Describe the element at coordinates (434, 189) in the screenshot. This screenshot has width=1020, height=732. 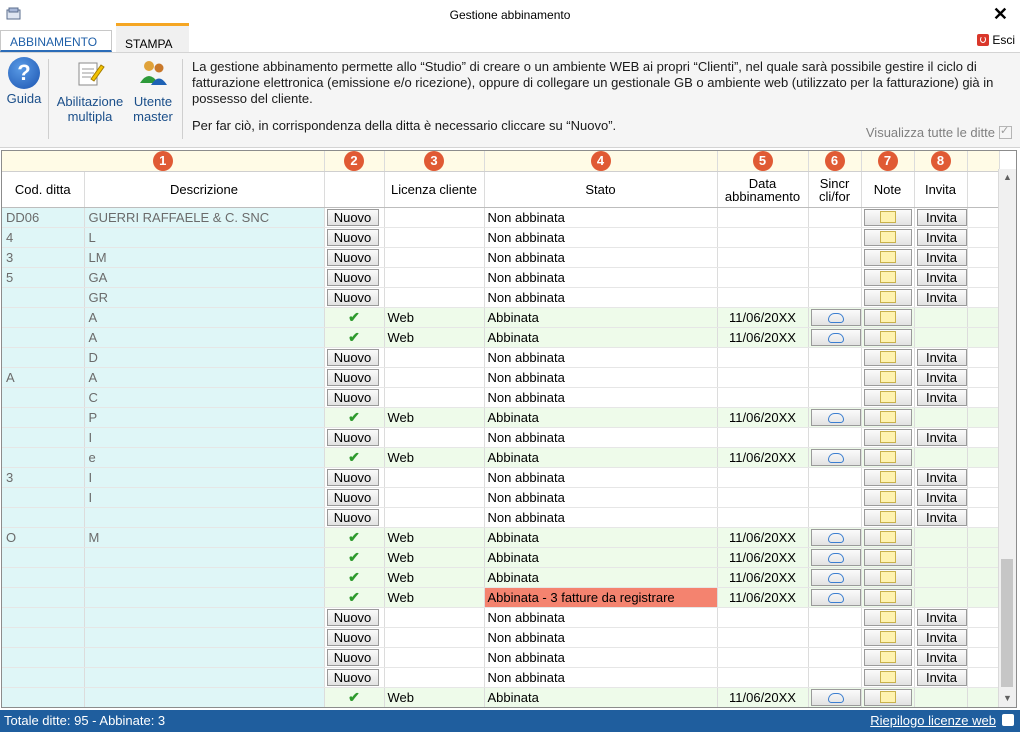
I see `header-licenza: Licenza cliente` at that location.